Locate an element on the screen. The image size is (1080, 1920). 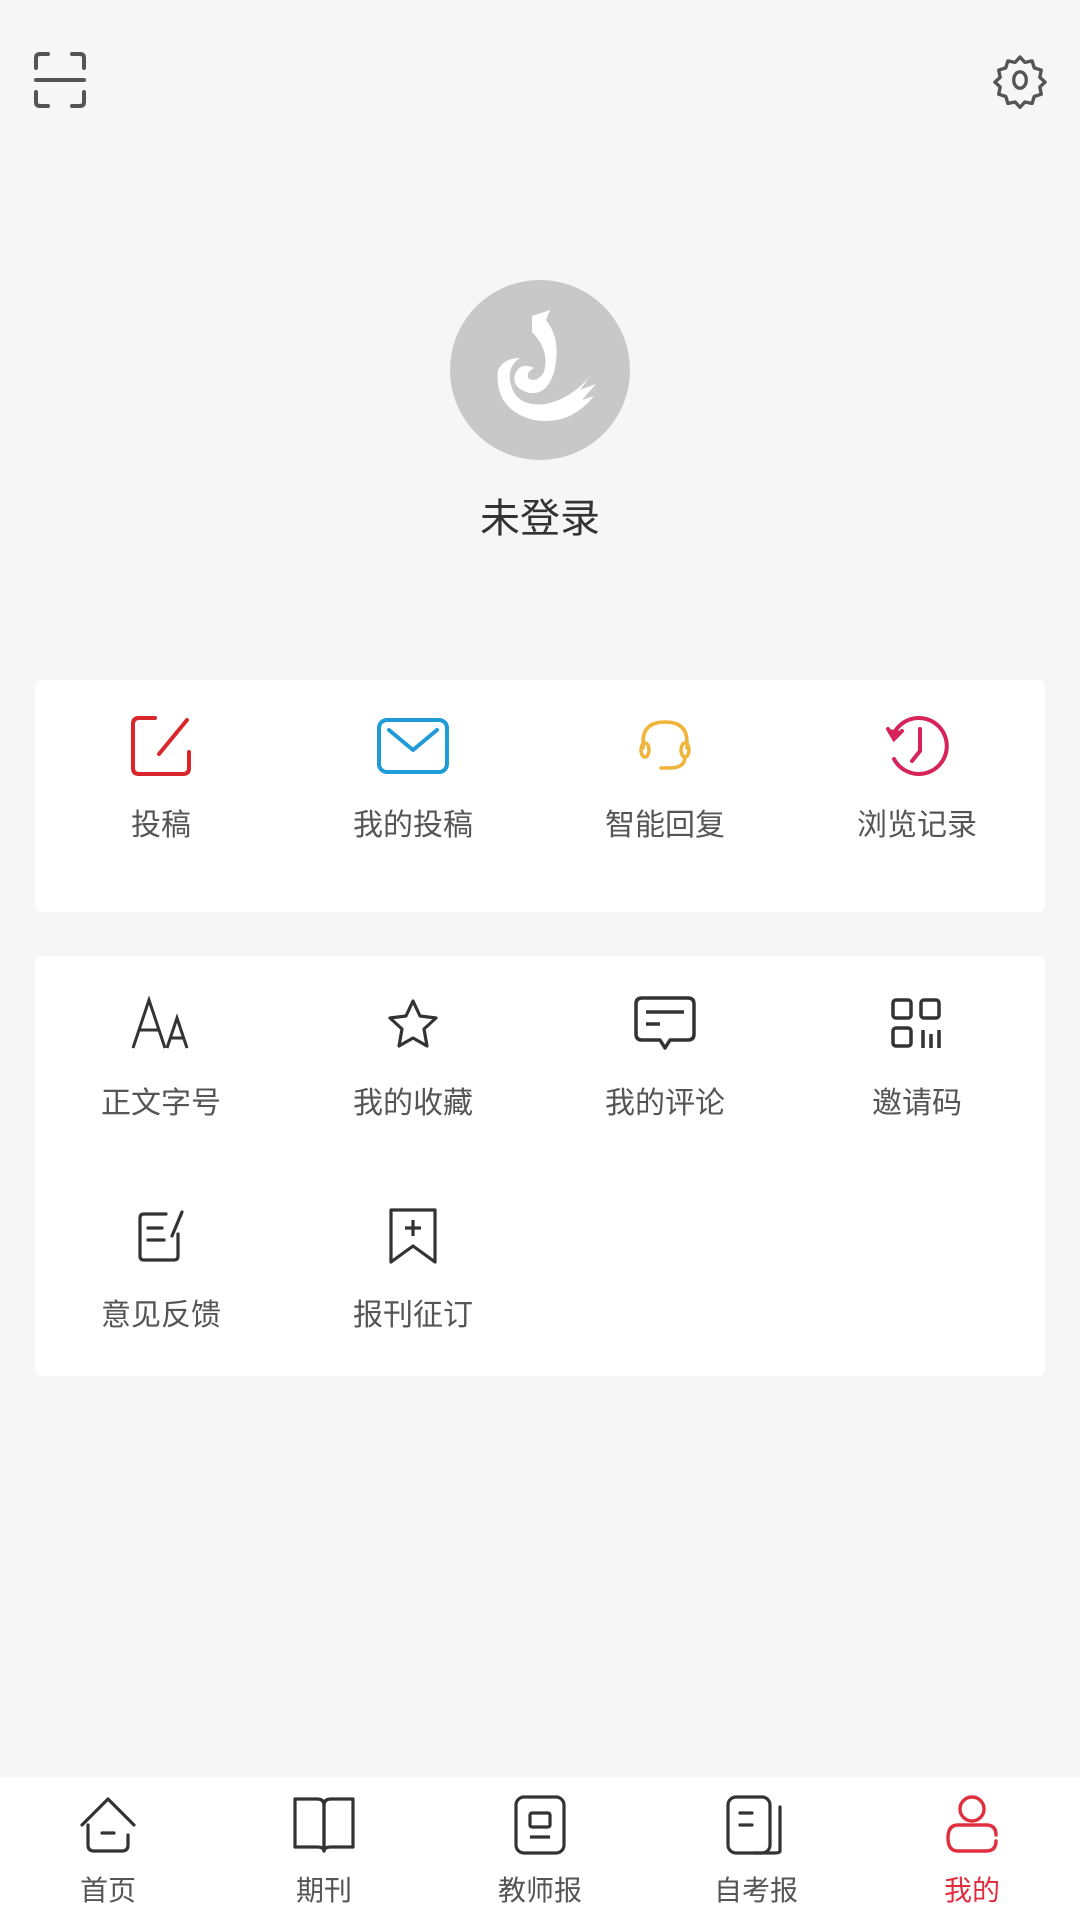
tool-comments: 我的评论 is located at coordinates (665, 1074).